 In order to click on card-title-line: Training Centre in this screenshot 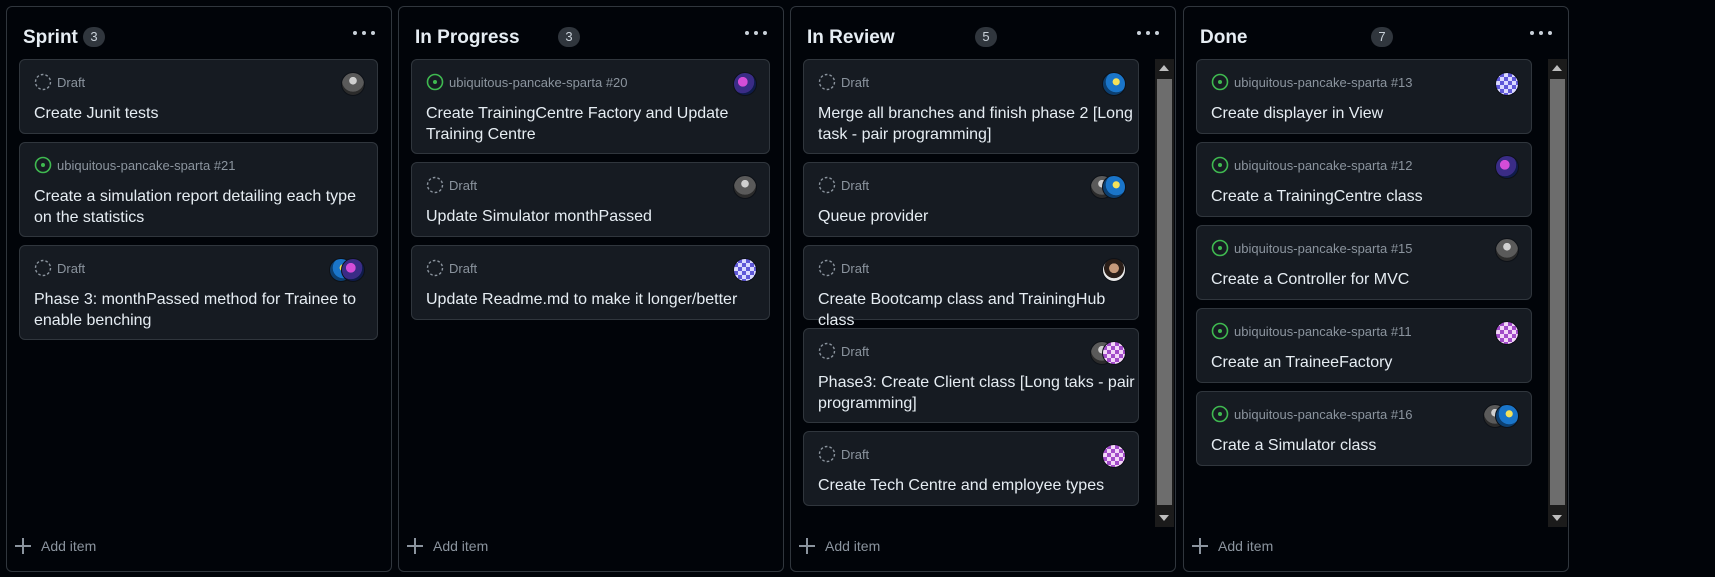, I will do `click(481, 134)`.